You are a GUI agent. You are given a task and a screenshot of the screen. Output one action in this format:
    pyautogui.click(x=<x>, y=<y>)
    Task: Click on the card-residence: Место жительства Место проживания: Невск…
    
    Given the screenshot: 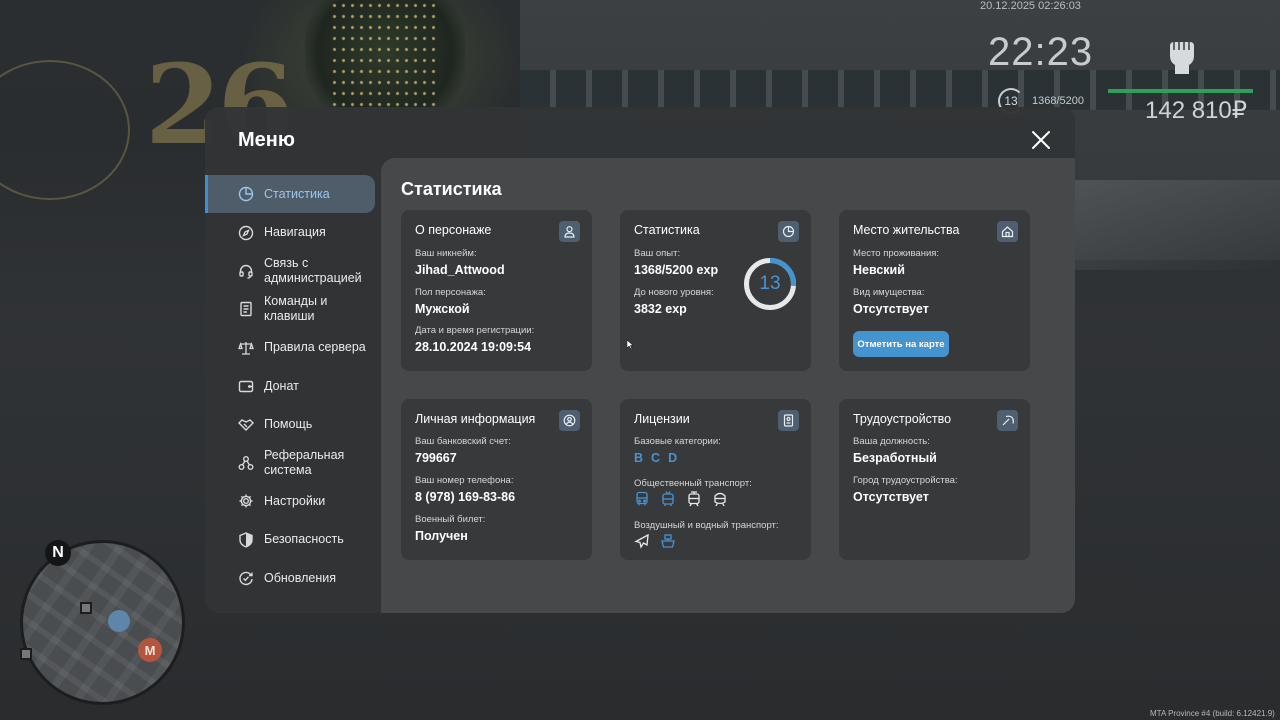 What is the action you would take?
    pyautogui.click(x=934, y=290)
    